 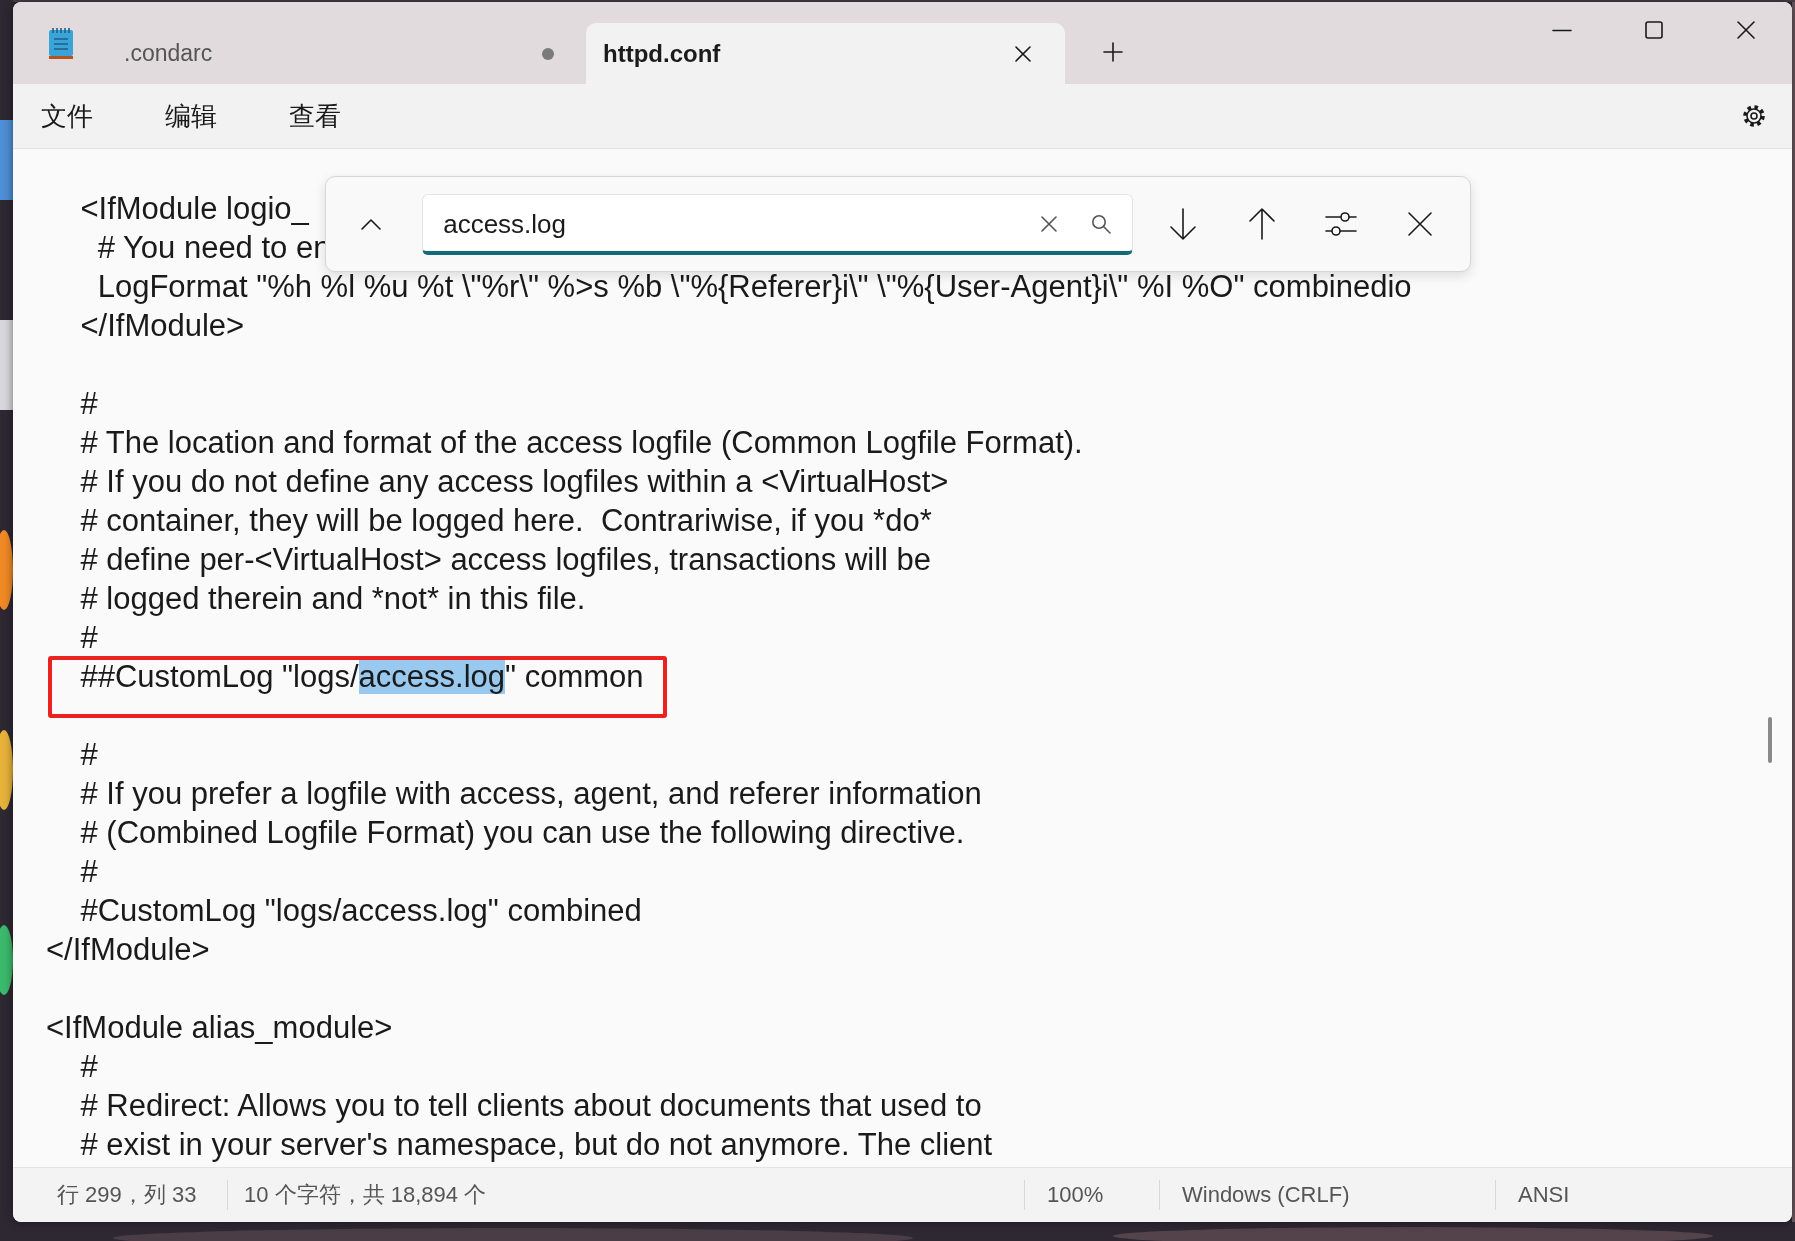 What do you see at coordinates (219, 1027) in the screenshot?
I see `code-line: <IfModule alias_module>` at bounding box center [219, 1027].